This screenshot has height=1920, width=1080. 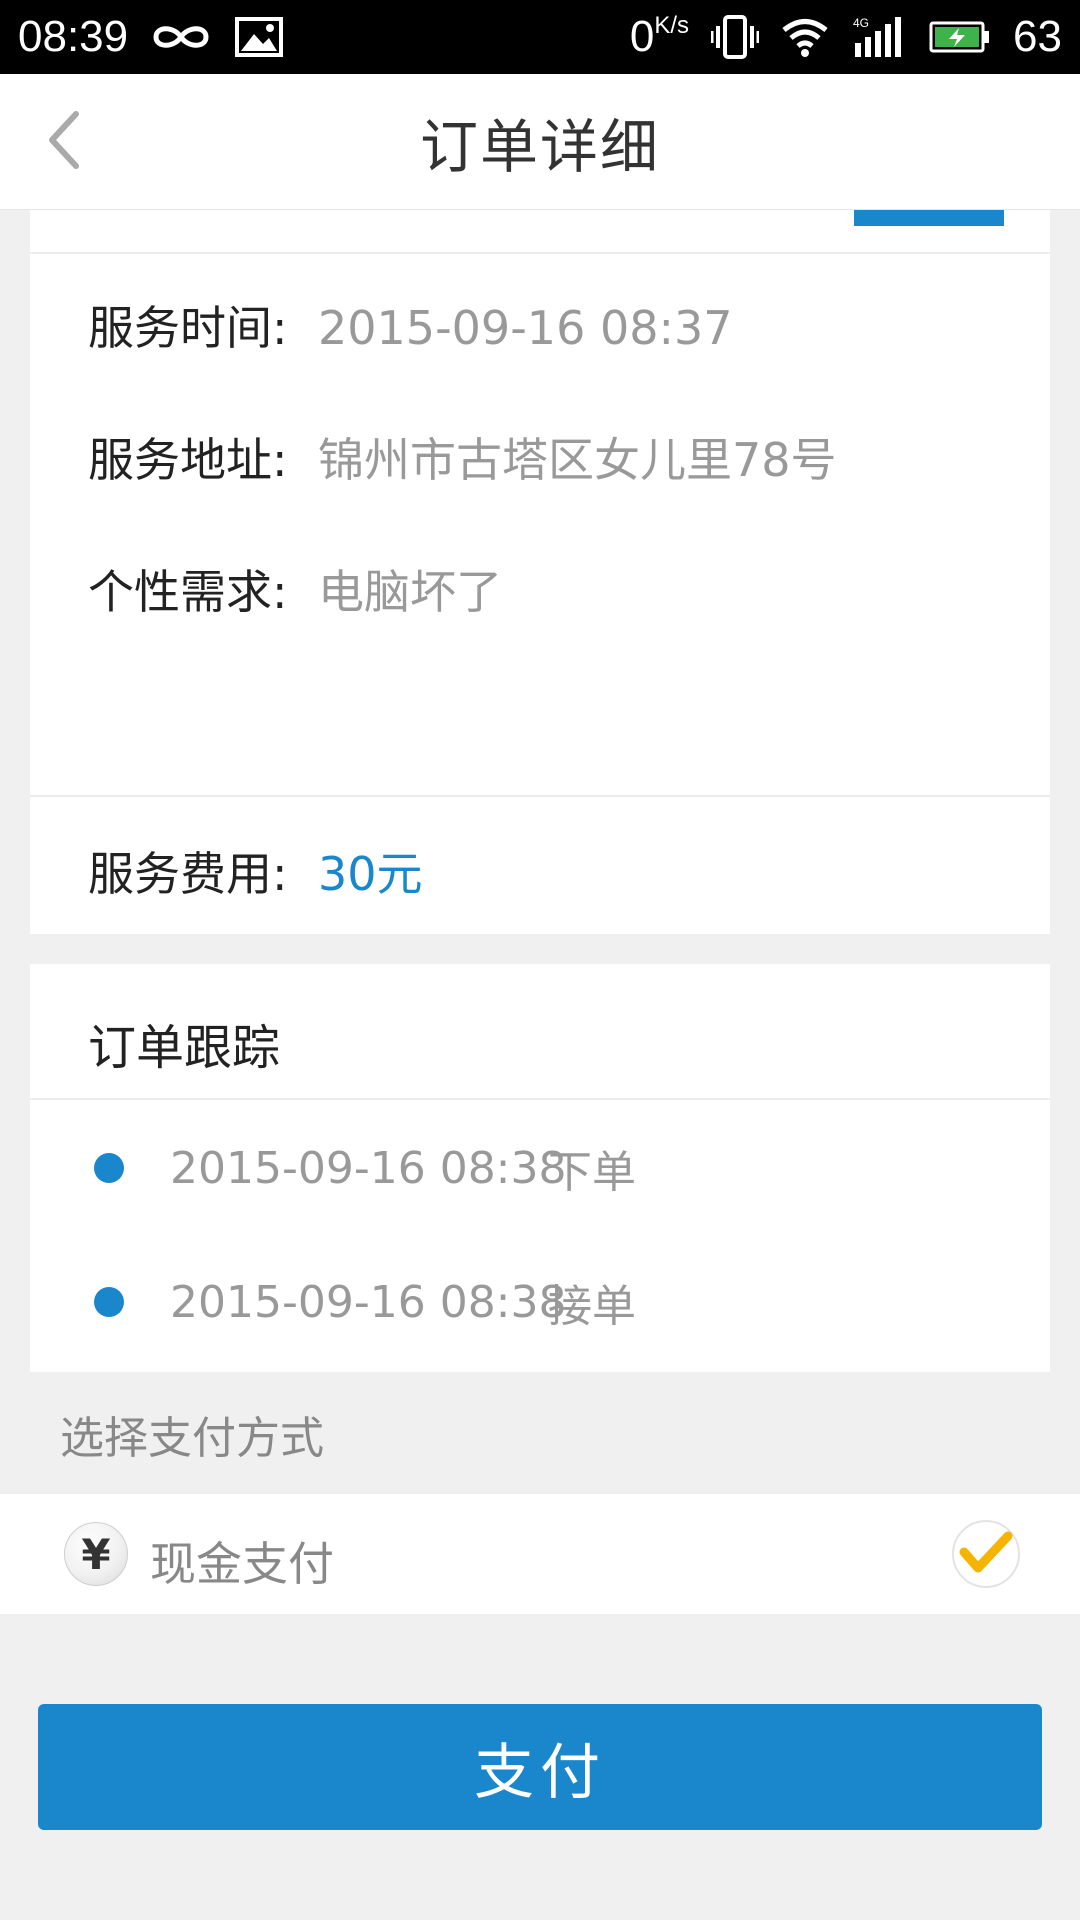 What do you see at coordinates (192, 1438) in the screenshot?
I see `payment-section-label: 选择支付方式` at bounding box center [192, 1438].